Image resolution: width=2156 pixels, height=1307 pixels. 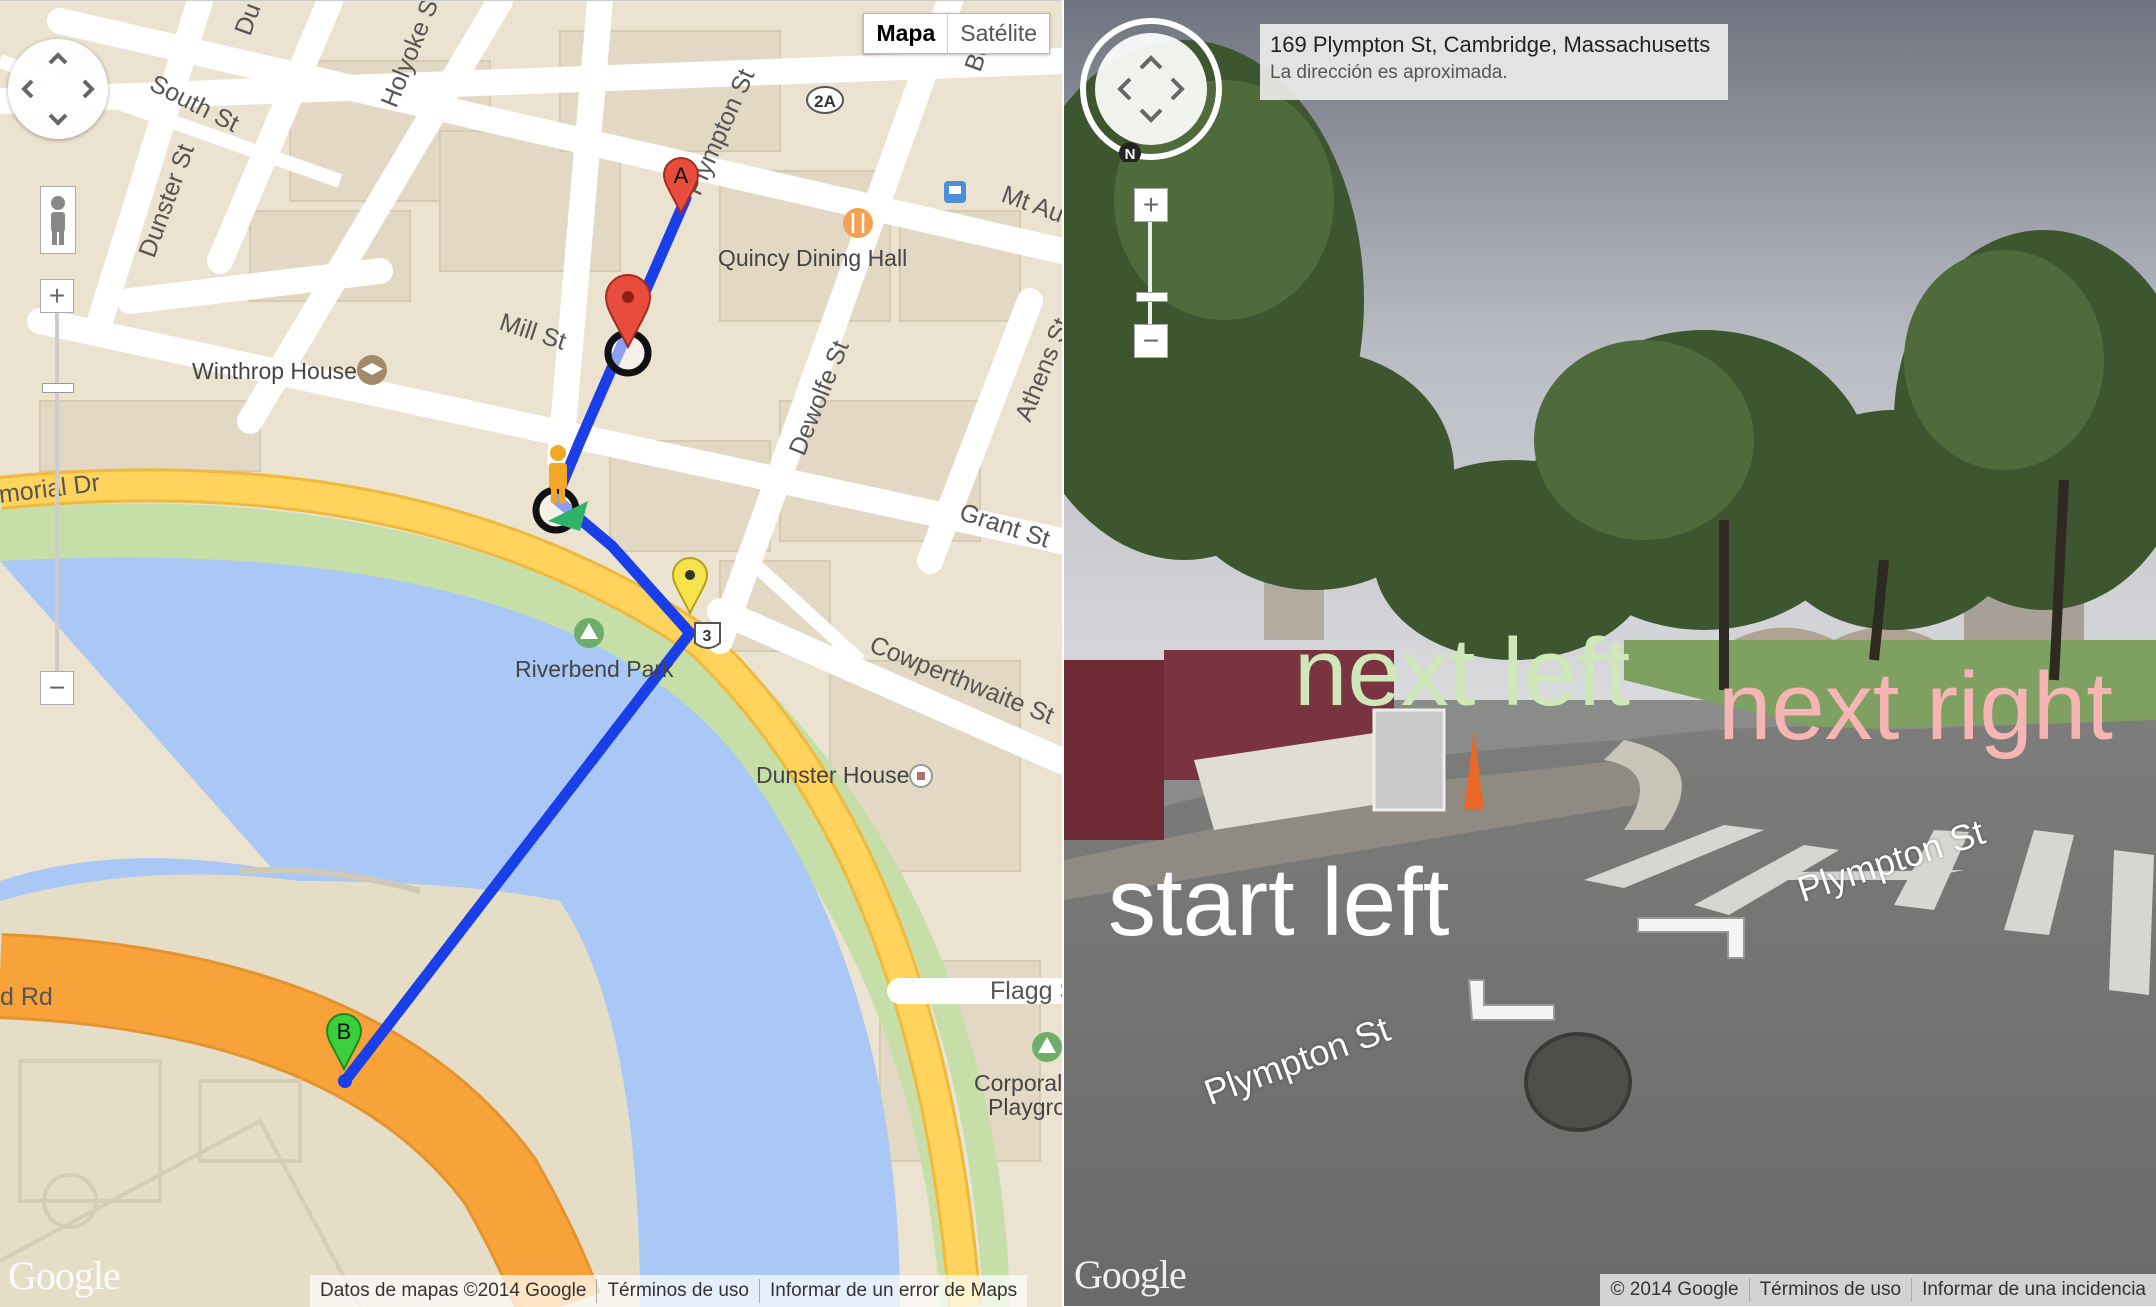 What do you see at coordinates (1462, 672) in the screenshot?
I see `overlay-next-left: next left` at bounding box center [1462, 672].